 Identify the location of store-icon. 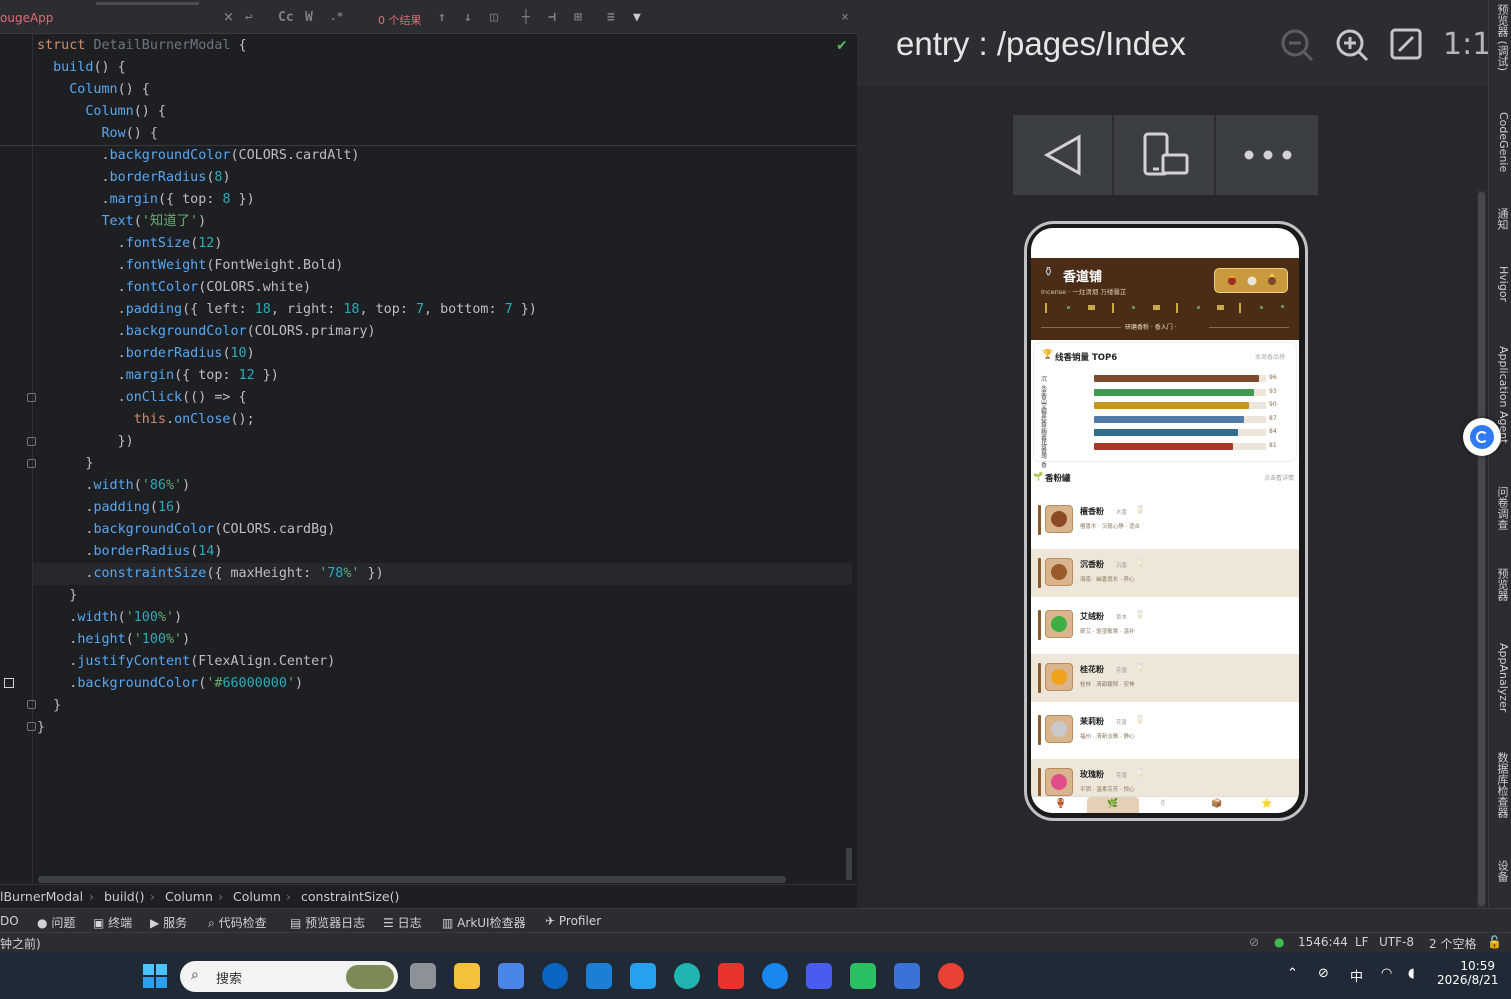
(511, 976).